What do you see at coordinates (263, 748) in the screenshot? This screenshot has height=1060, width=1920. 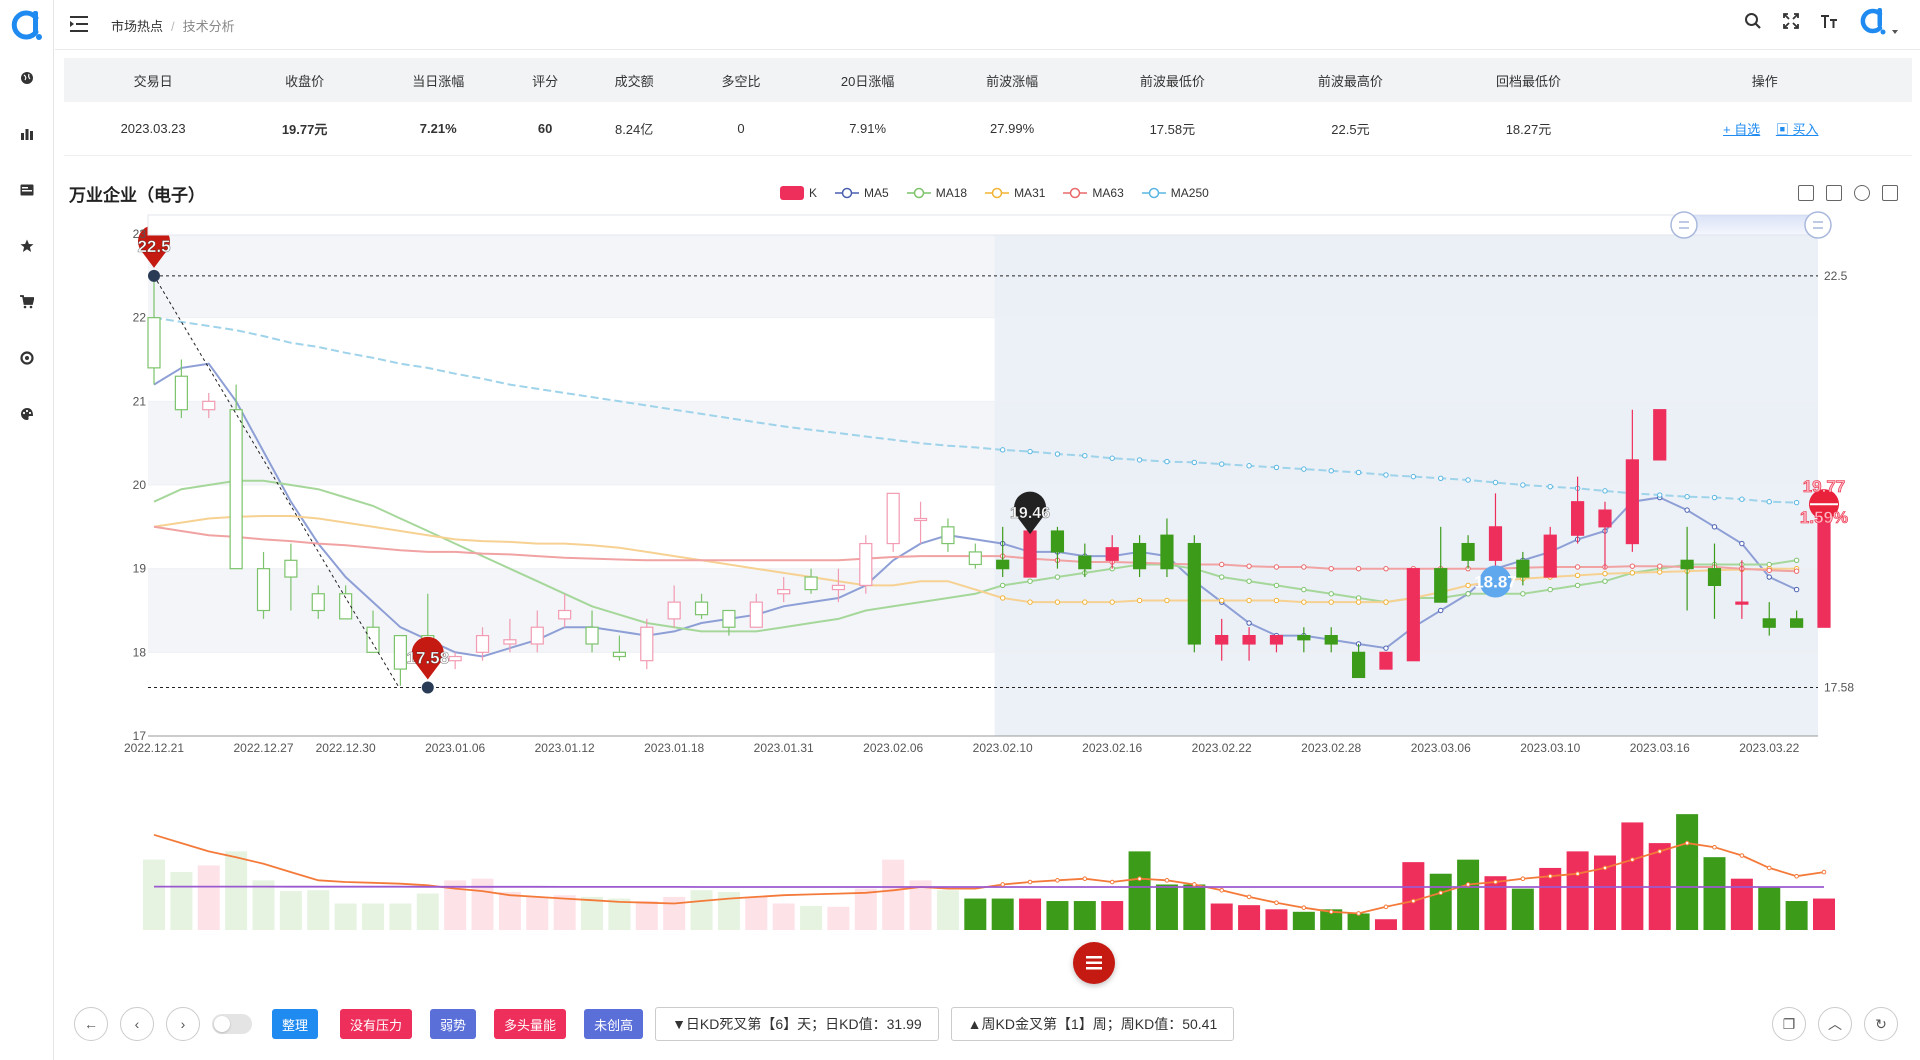 I see `x-tick-label: 2022.12.27` at bounding box center [263, 748].